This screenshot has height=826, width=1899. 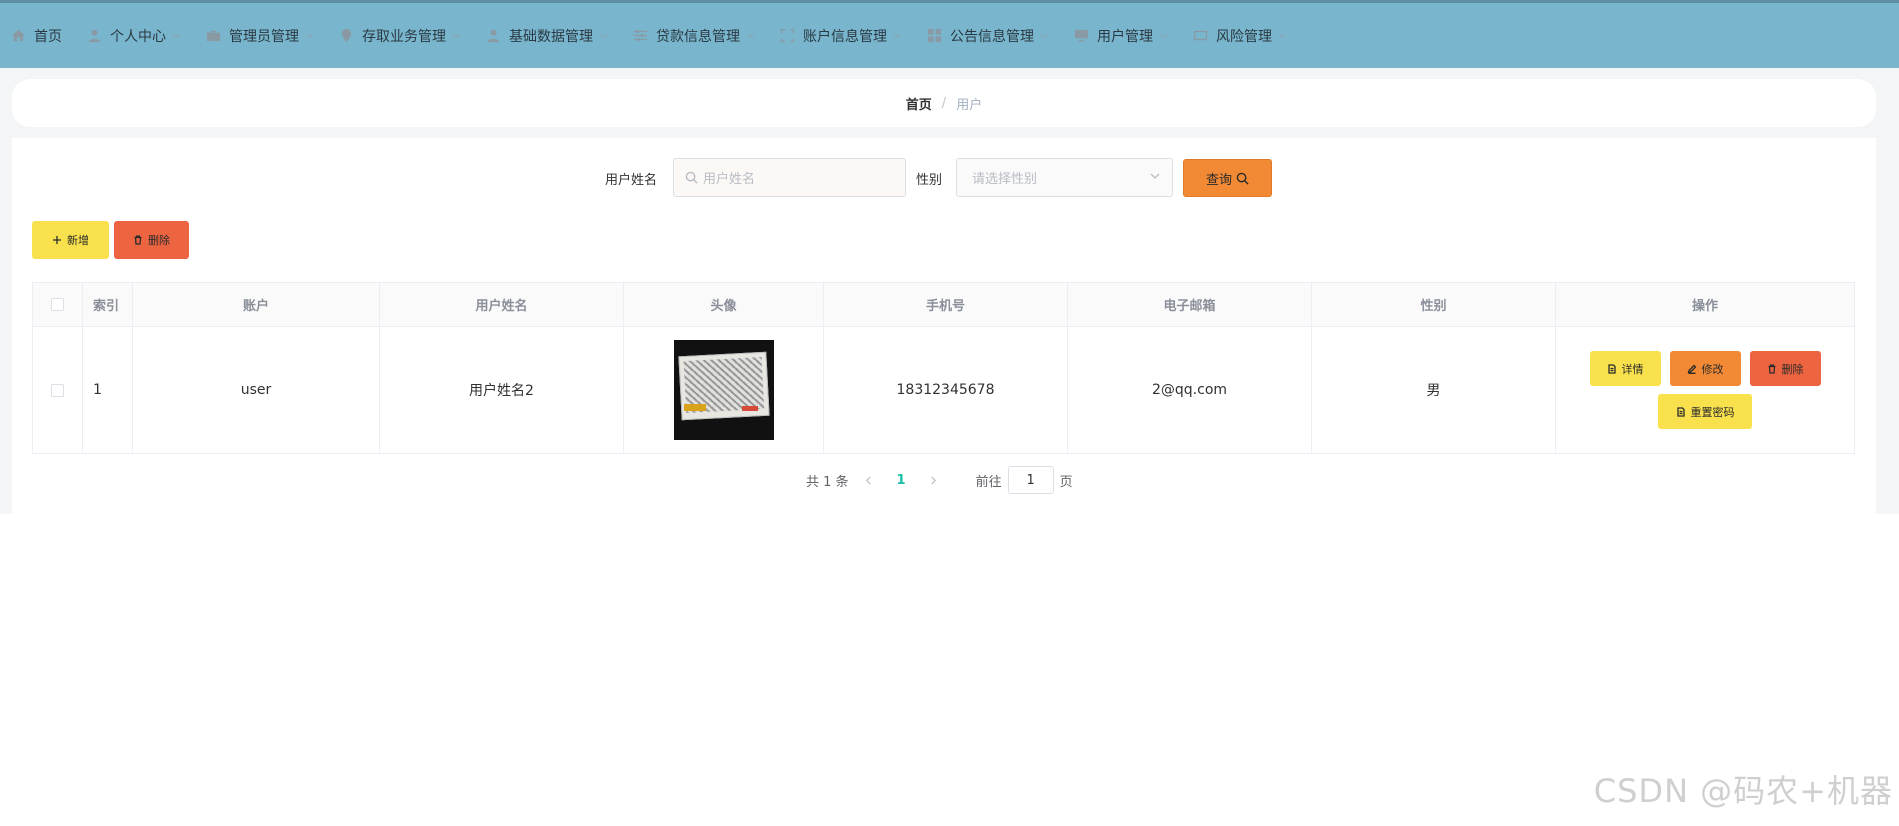 I want to click on cell-name: 用户姓名2, so click(x=501, y=390).